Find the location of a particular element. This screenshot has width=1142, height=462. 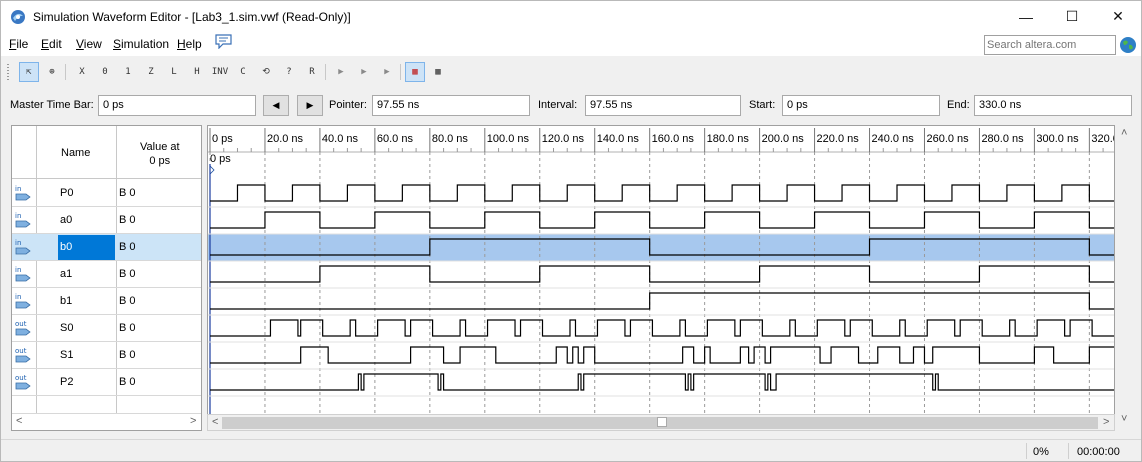

signal-row: out S1 B 0 is located at coordinates (106, 355).